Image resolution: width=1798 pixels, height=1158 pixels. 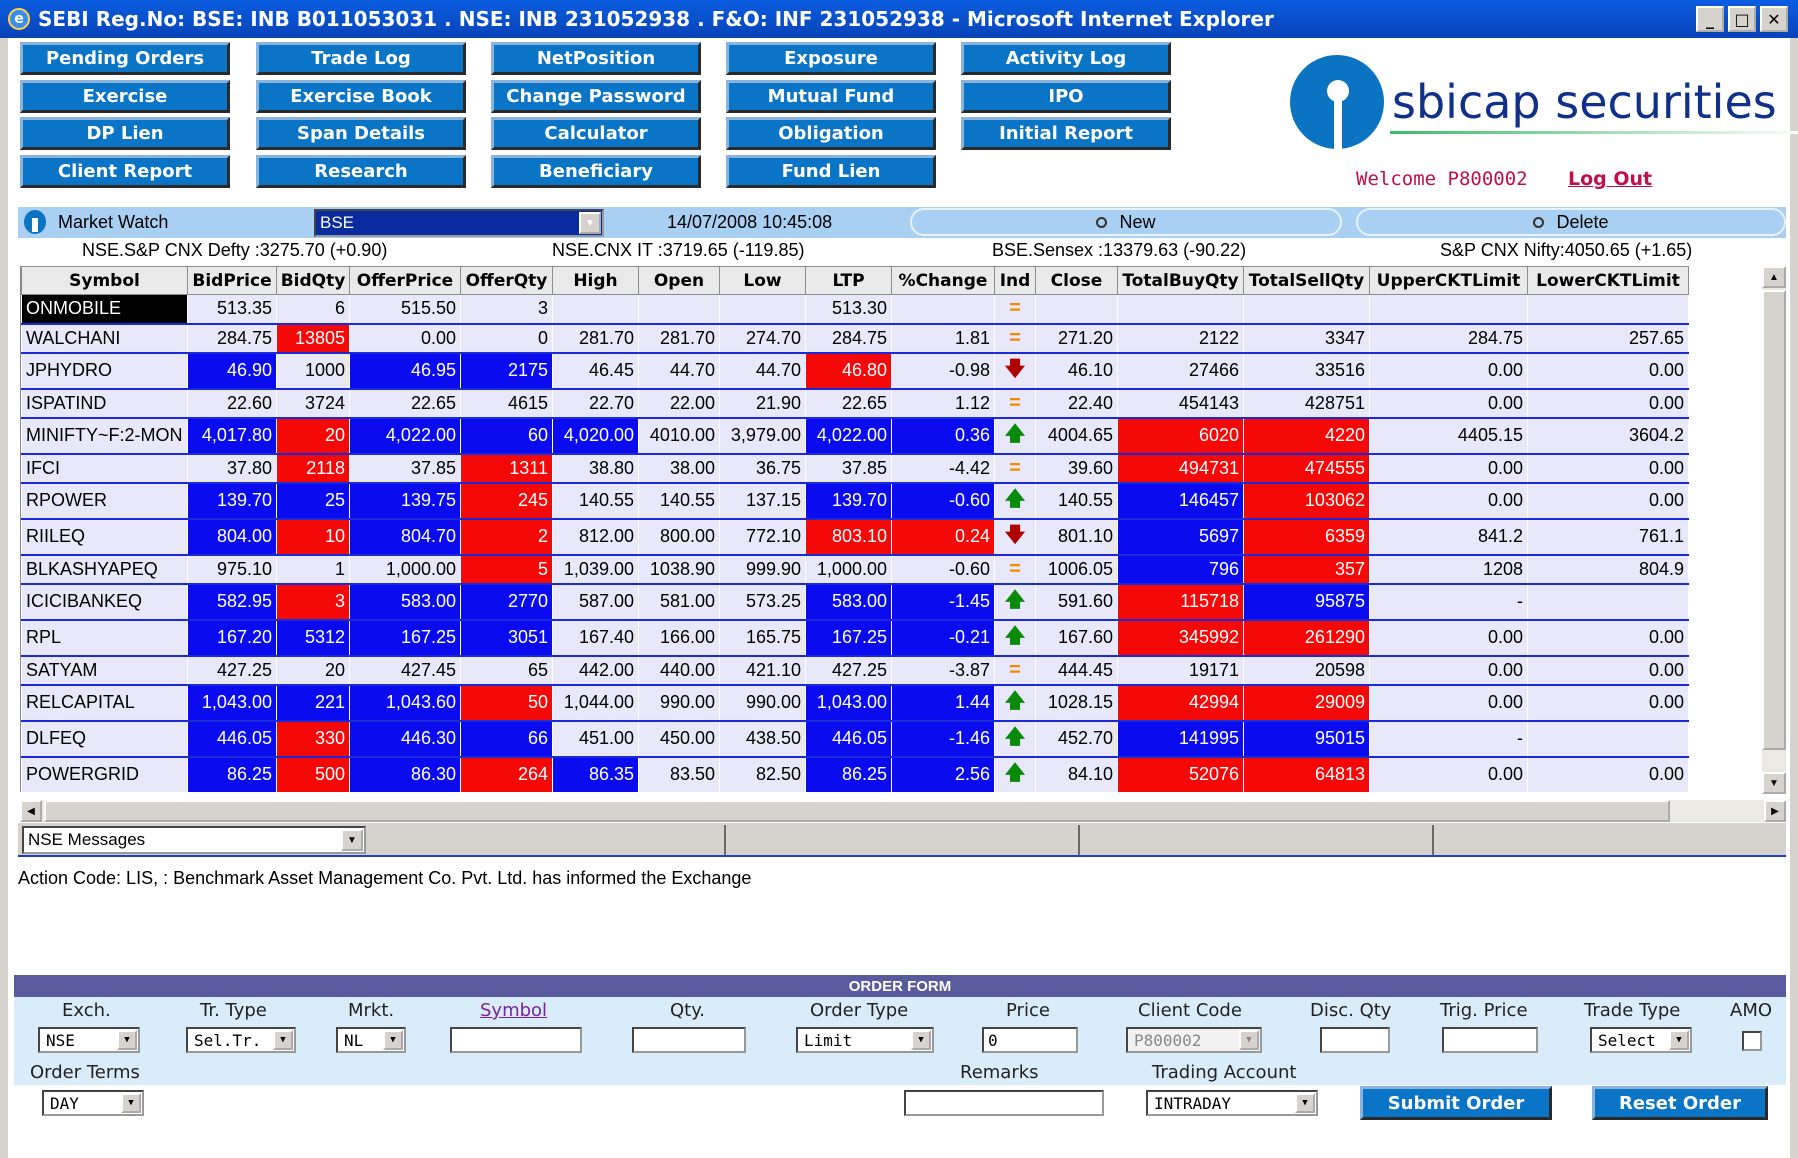 What do you see at coordinates (596, 96) in the screenshot?
I see `nav-button-change-password: Change Password` at bounding box center [596, 96].